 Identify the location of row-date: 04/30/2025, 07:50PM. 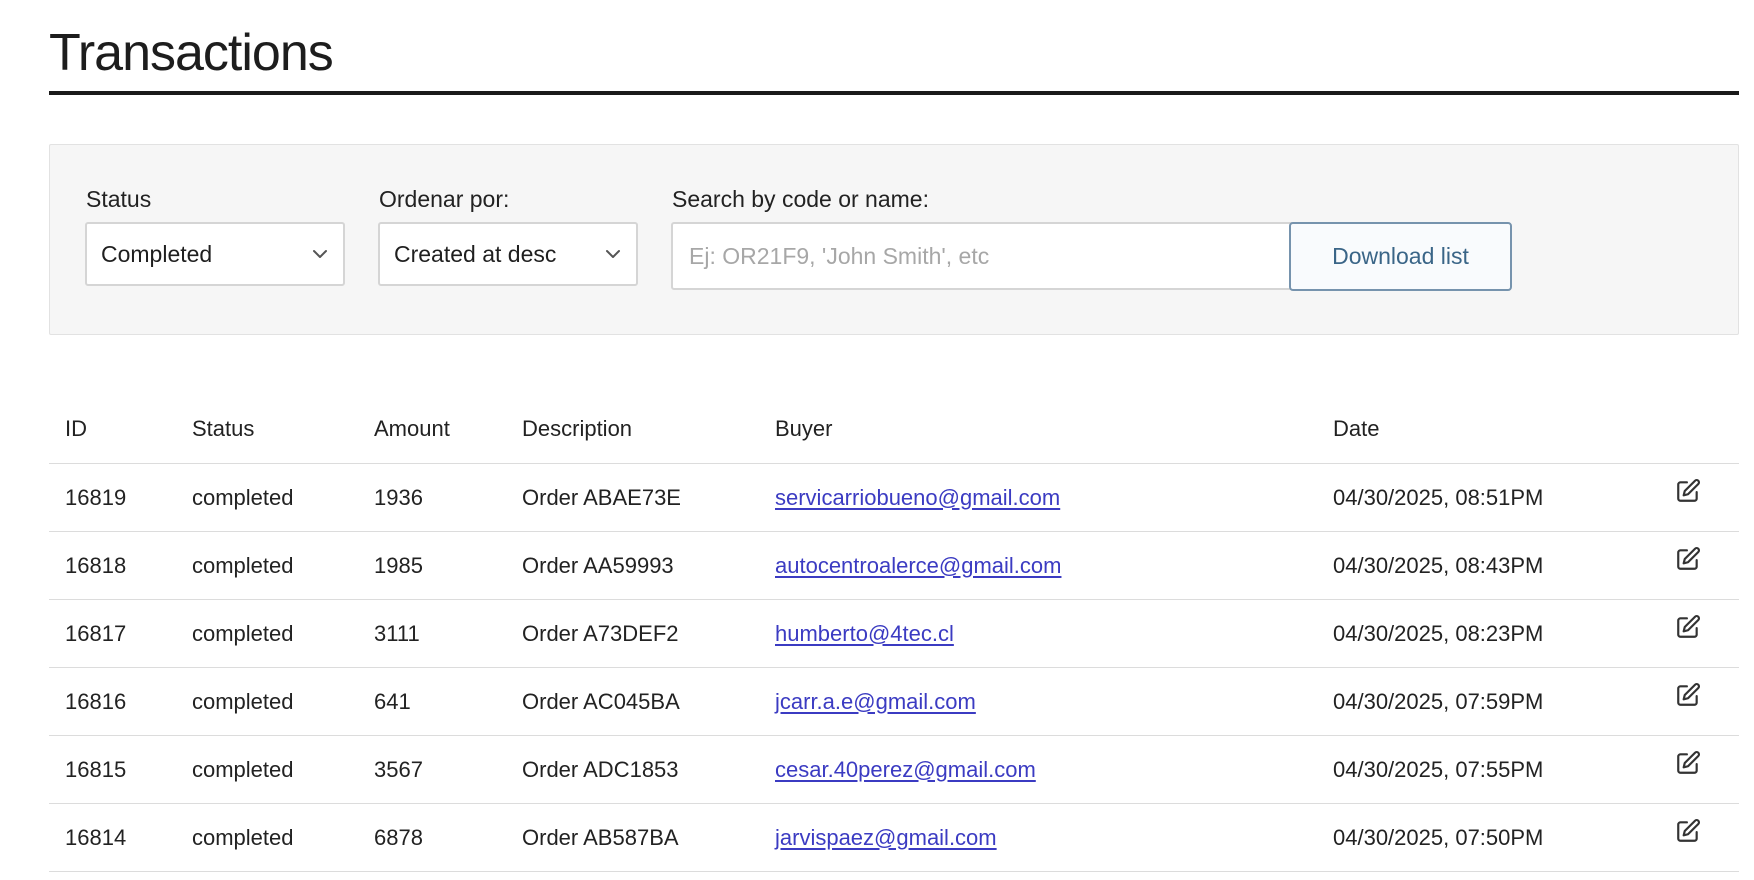
(1467, 837).